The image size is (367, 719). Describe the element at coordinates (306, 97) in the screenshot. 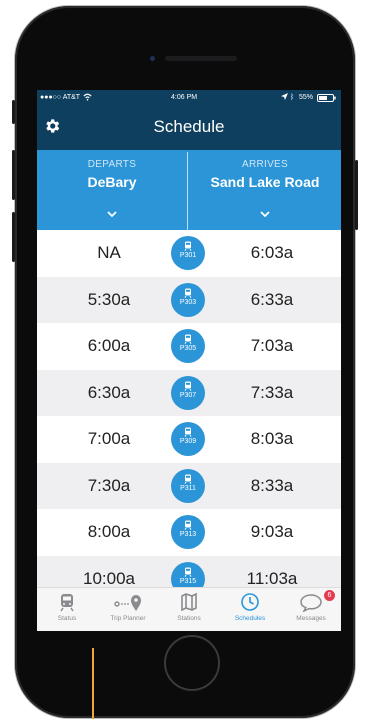

I see `battery-percent: 55%` at that location.